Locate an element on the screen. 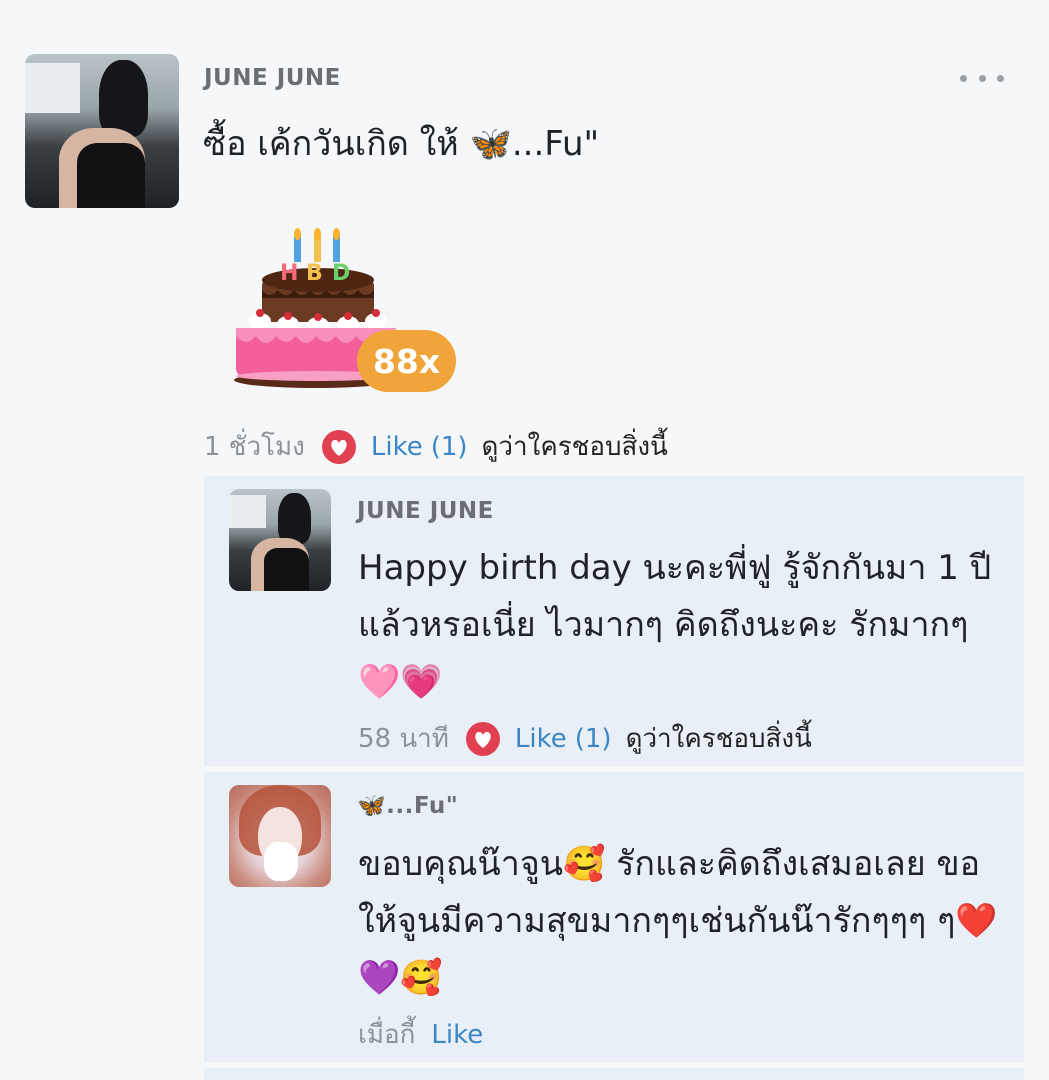 Image resolution: width=1049 pixels, height=1080 pixels. comment-meta-row: 58 นาที Like (1) ดูว่าใครชอบสิ่งนี้ is located at coordinates (585, 738).